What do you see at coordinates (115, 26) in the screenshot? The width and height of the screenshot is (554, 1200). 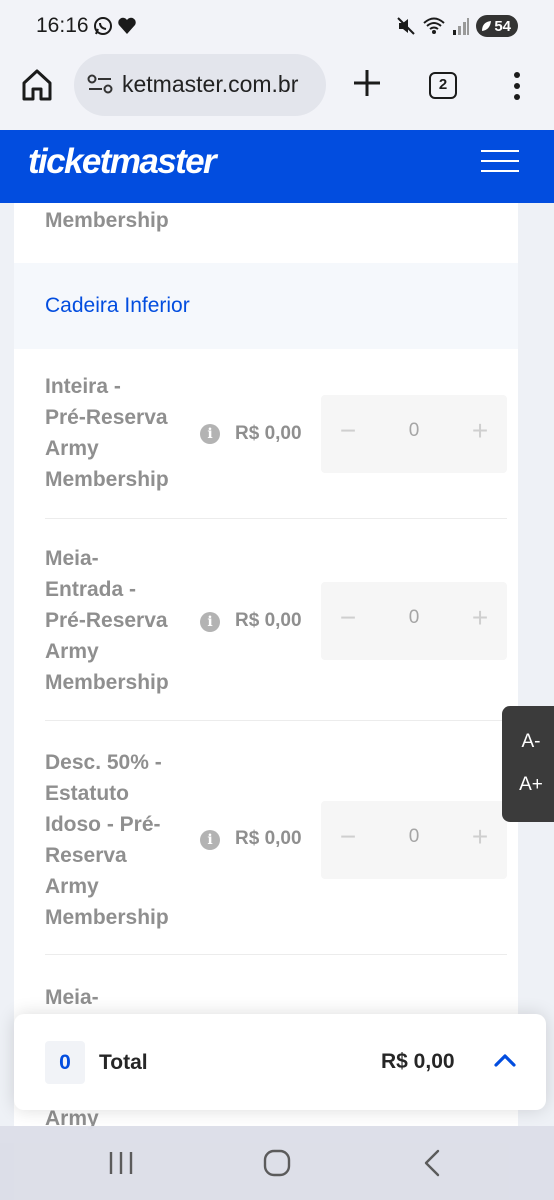 I see `status-notification-icons` at bounding box center [115, 26].